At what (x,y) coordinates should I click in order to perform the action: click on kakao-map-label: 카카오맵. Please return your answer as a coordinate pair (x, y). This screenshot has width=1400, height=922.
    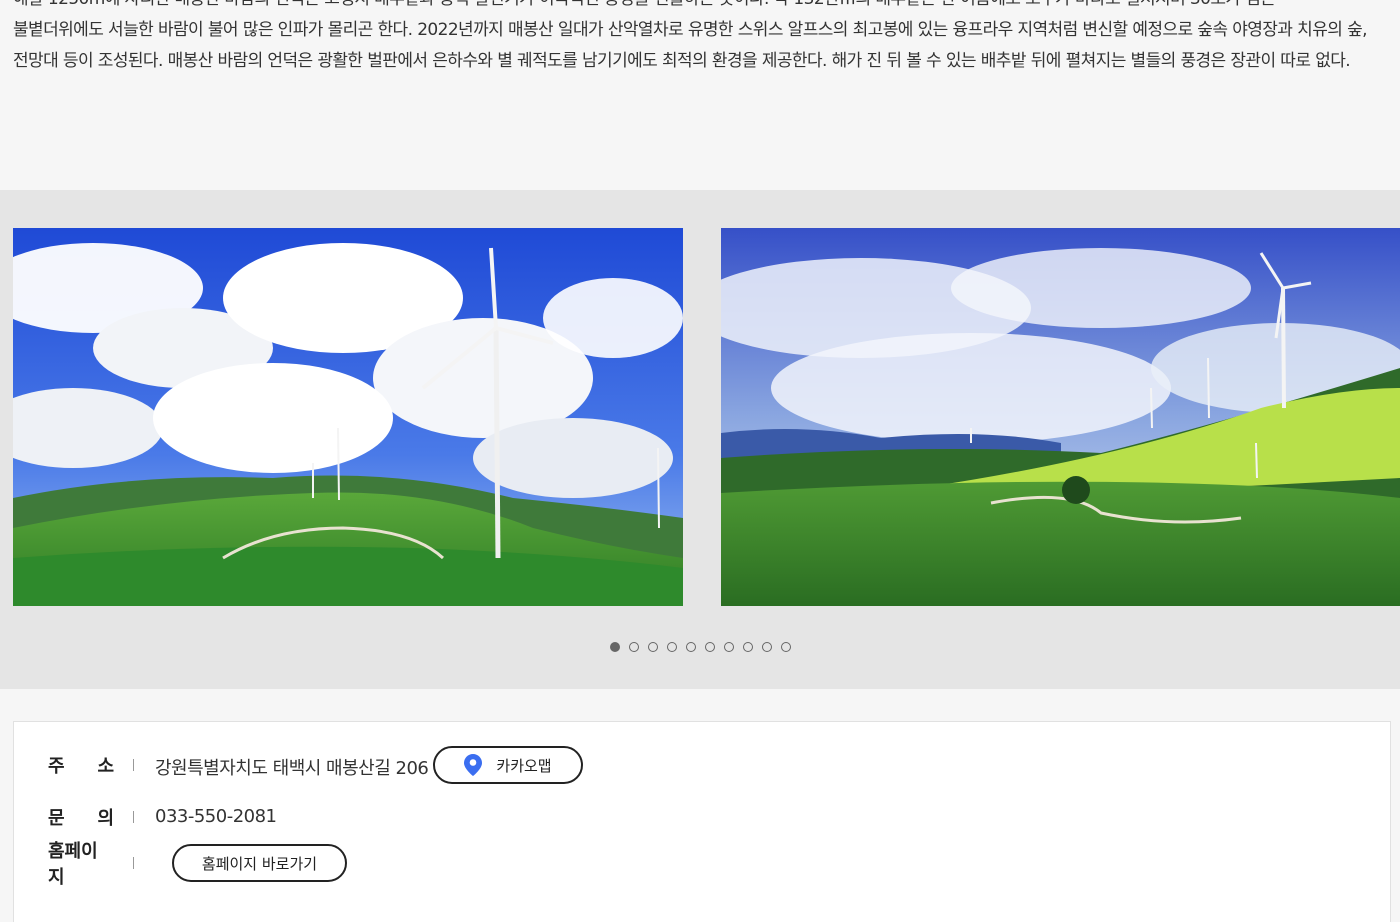
    Looking at the image, I should click on (524, 765).